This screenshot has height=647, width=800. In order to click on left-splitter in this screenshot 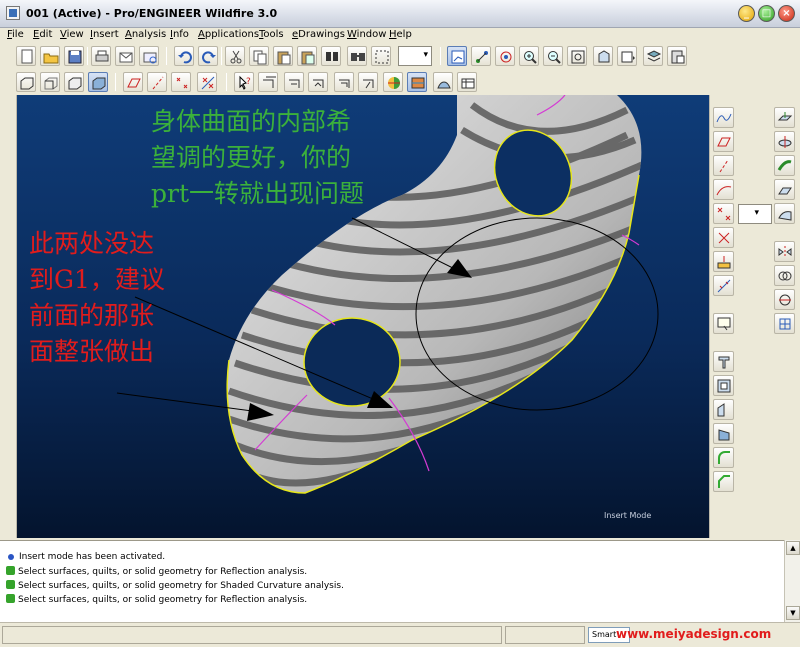, I will do `click(8, 316)`.